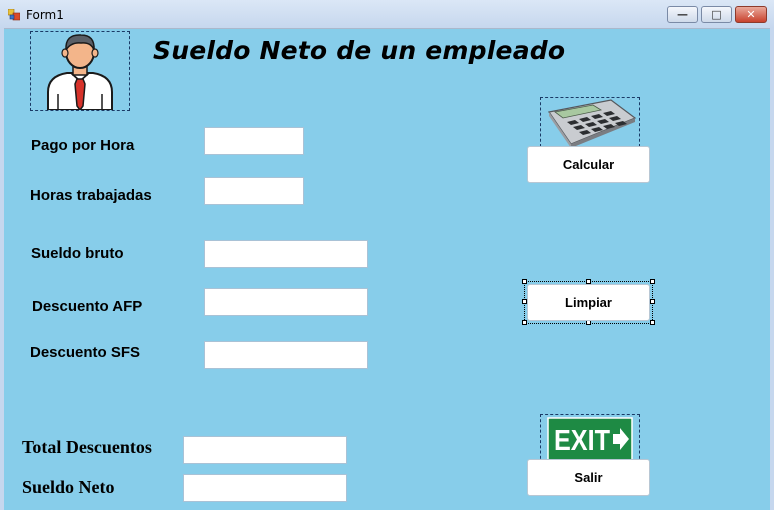  Describe the element at coordinates (77, 253) in the screenshot. I see `label-sueldo-bruto: Sueldo bruto` at that location.